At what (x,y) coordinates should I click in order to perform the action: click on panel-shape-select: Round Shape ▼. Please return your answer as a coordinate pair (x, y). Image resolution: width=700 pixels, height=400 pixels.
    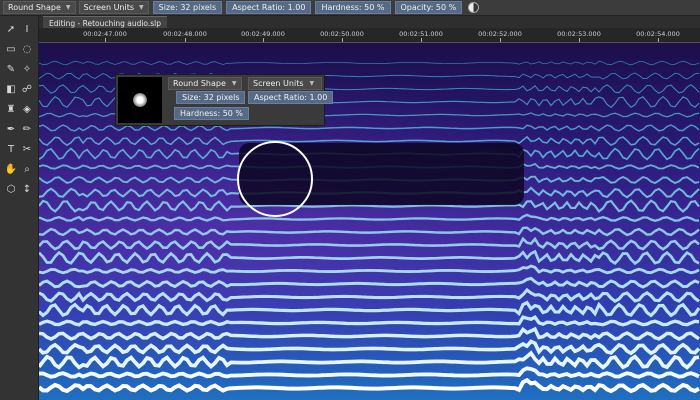
    Looking at the image, I should click on (205, 83).